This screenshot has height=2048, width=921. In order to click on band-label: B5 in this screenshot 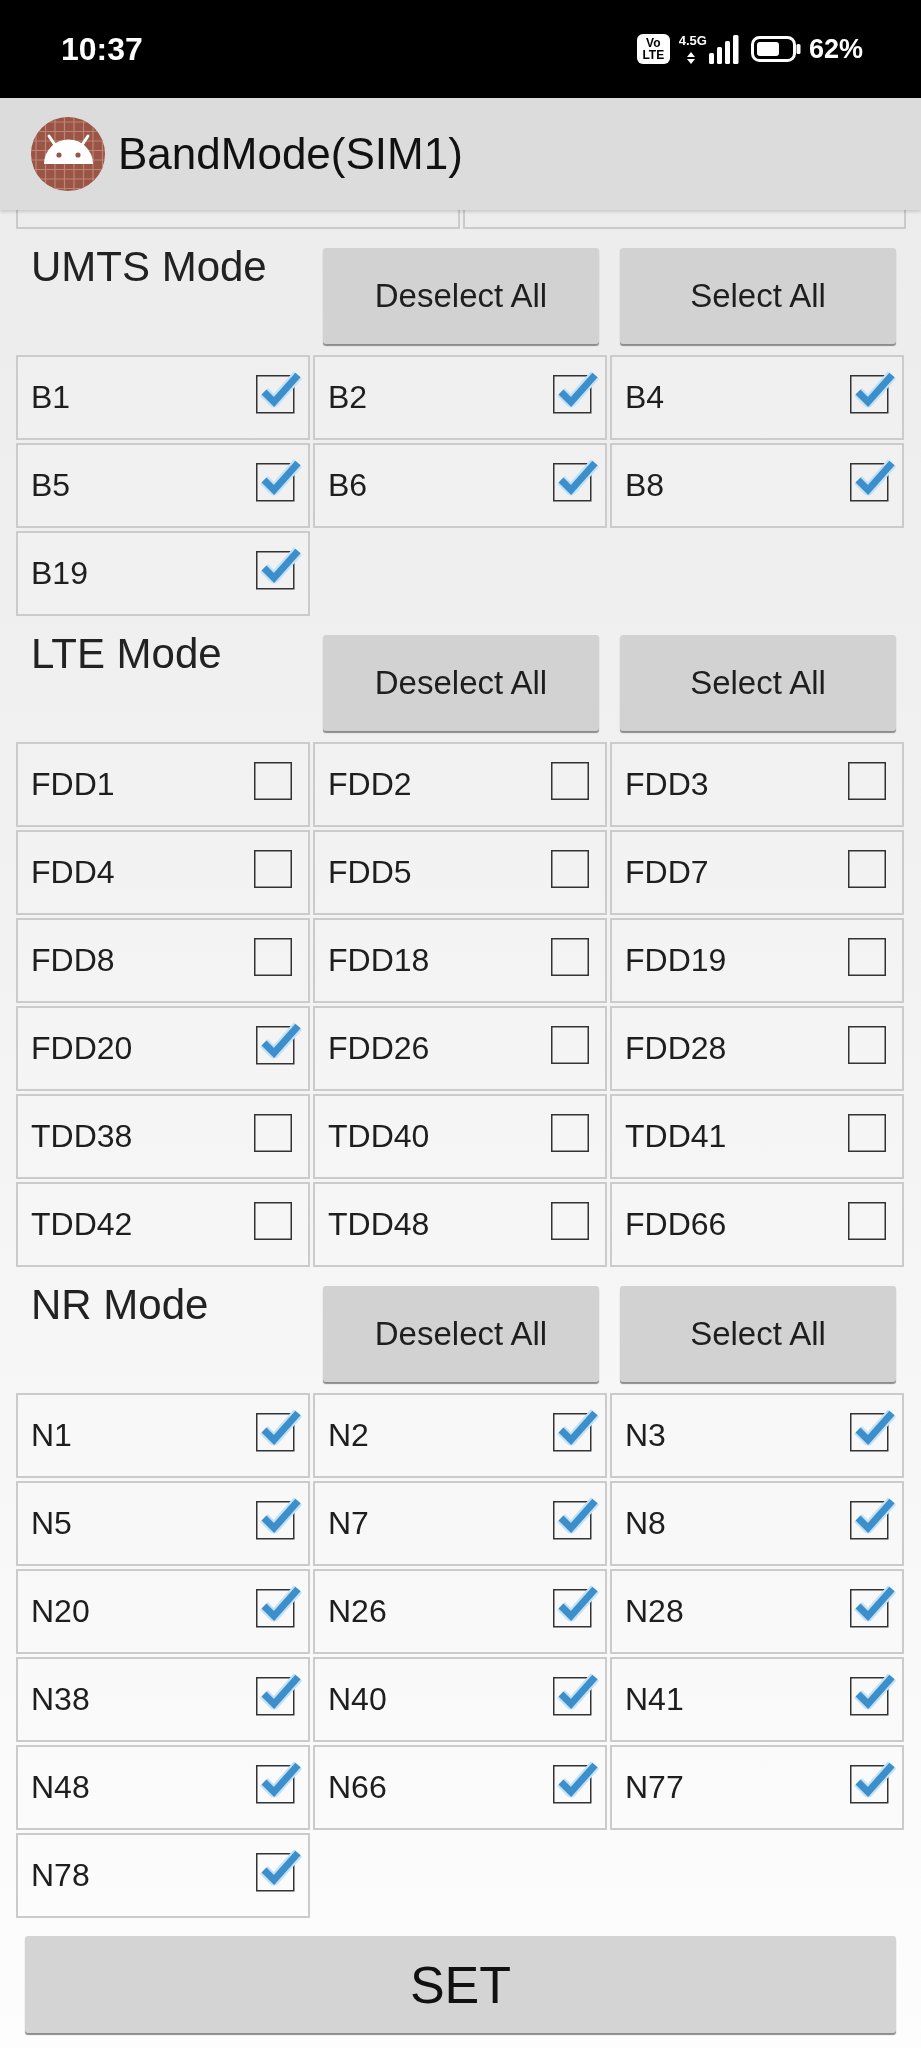, I will do `click(51, 485)`.